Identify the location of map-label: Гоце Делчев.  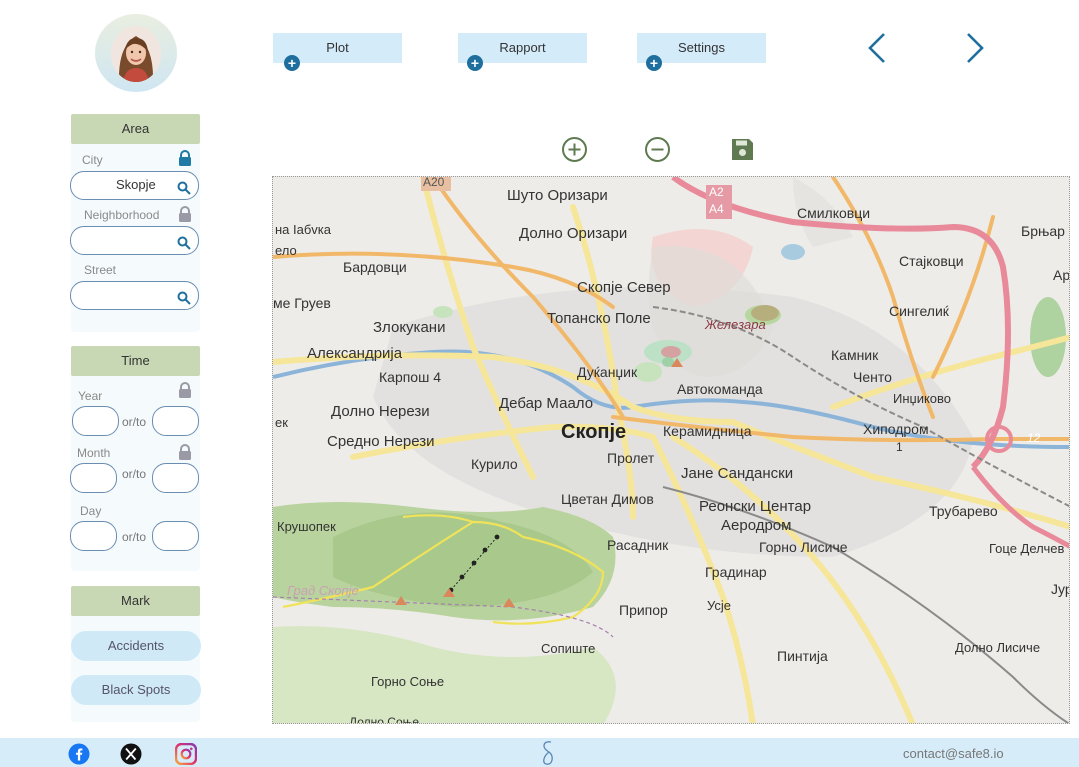
(1027, 548).